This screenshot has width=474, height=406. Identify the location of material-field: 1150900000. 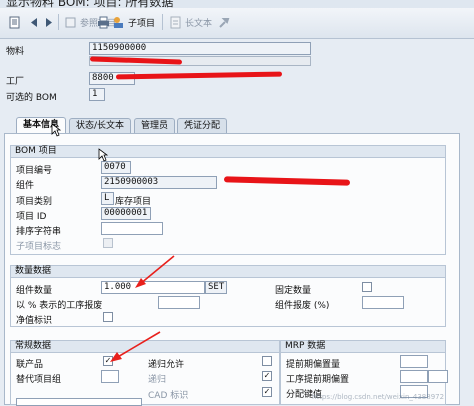
(200, 48).